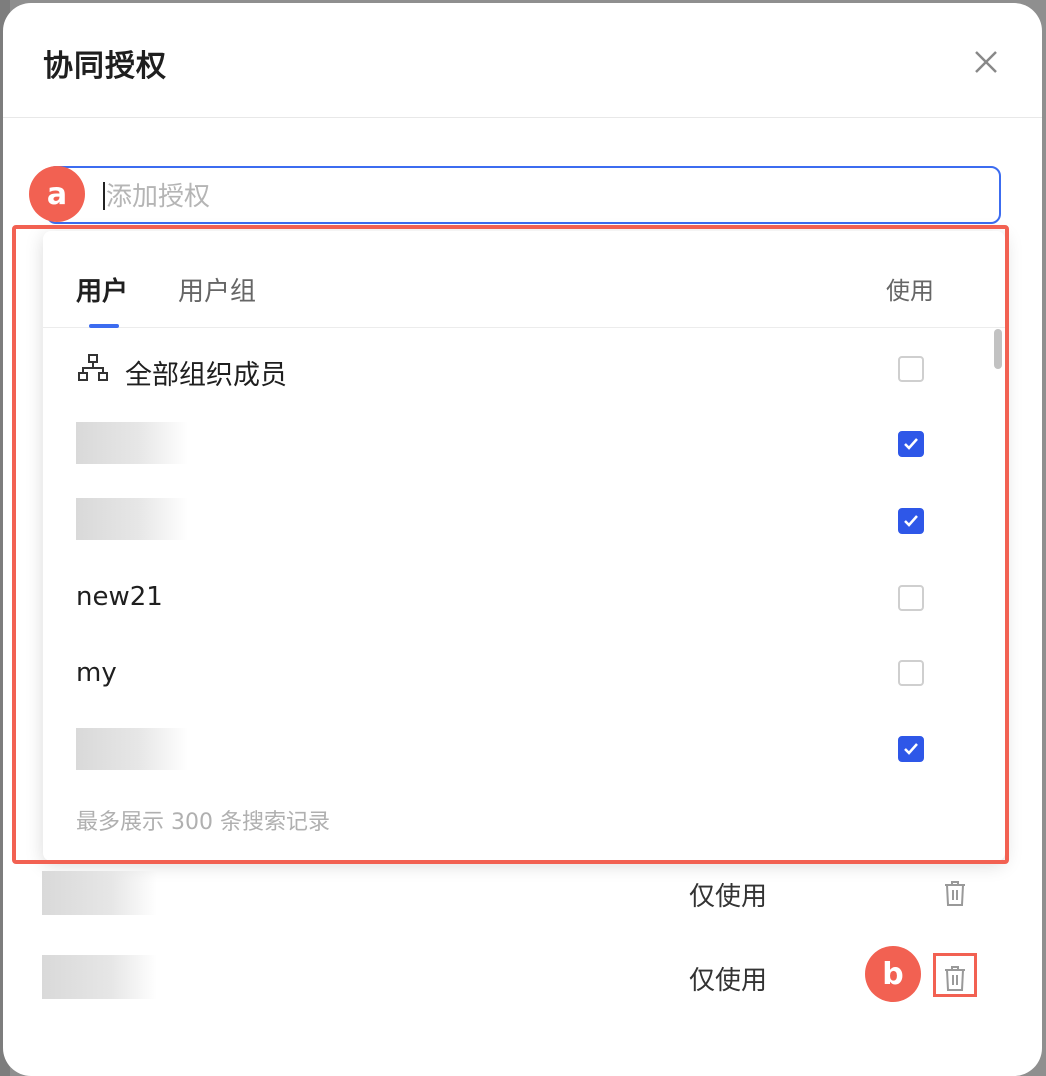  What do you see at coordinates (910, 291) in the screenshot?
I see `use-column-header: 使用` at bounding box center [910, 291].